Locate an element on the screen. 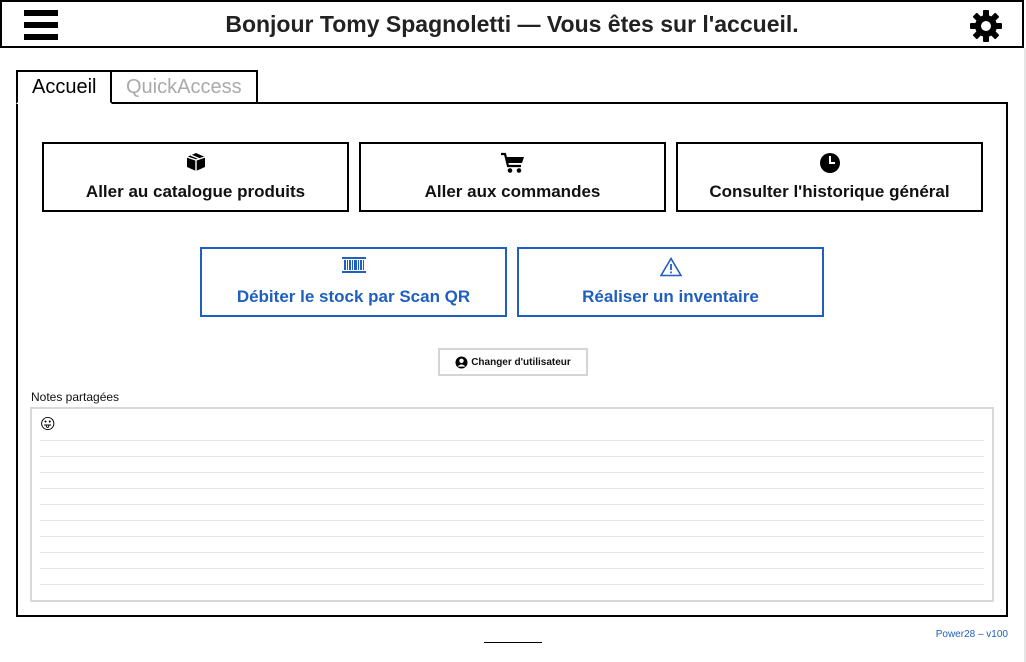 The width and height of the screenshot is (1026, 662). switch-user-label: Changer d'utilisateur is located at coordinates (521, 362).